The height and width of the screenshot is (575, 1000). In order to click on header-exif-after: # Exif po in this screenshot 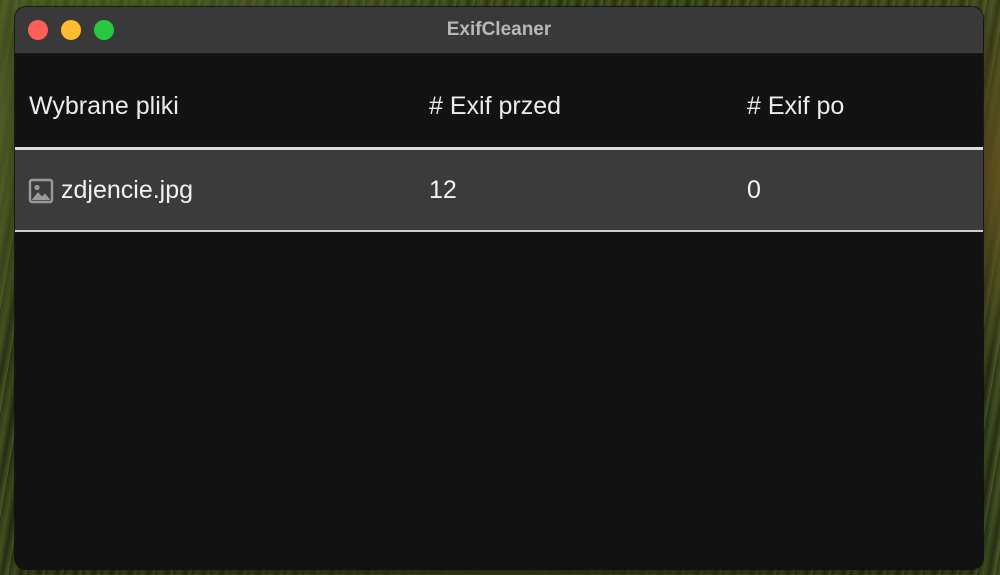, I will do `click(796, 106)`.